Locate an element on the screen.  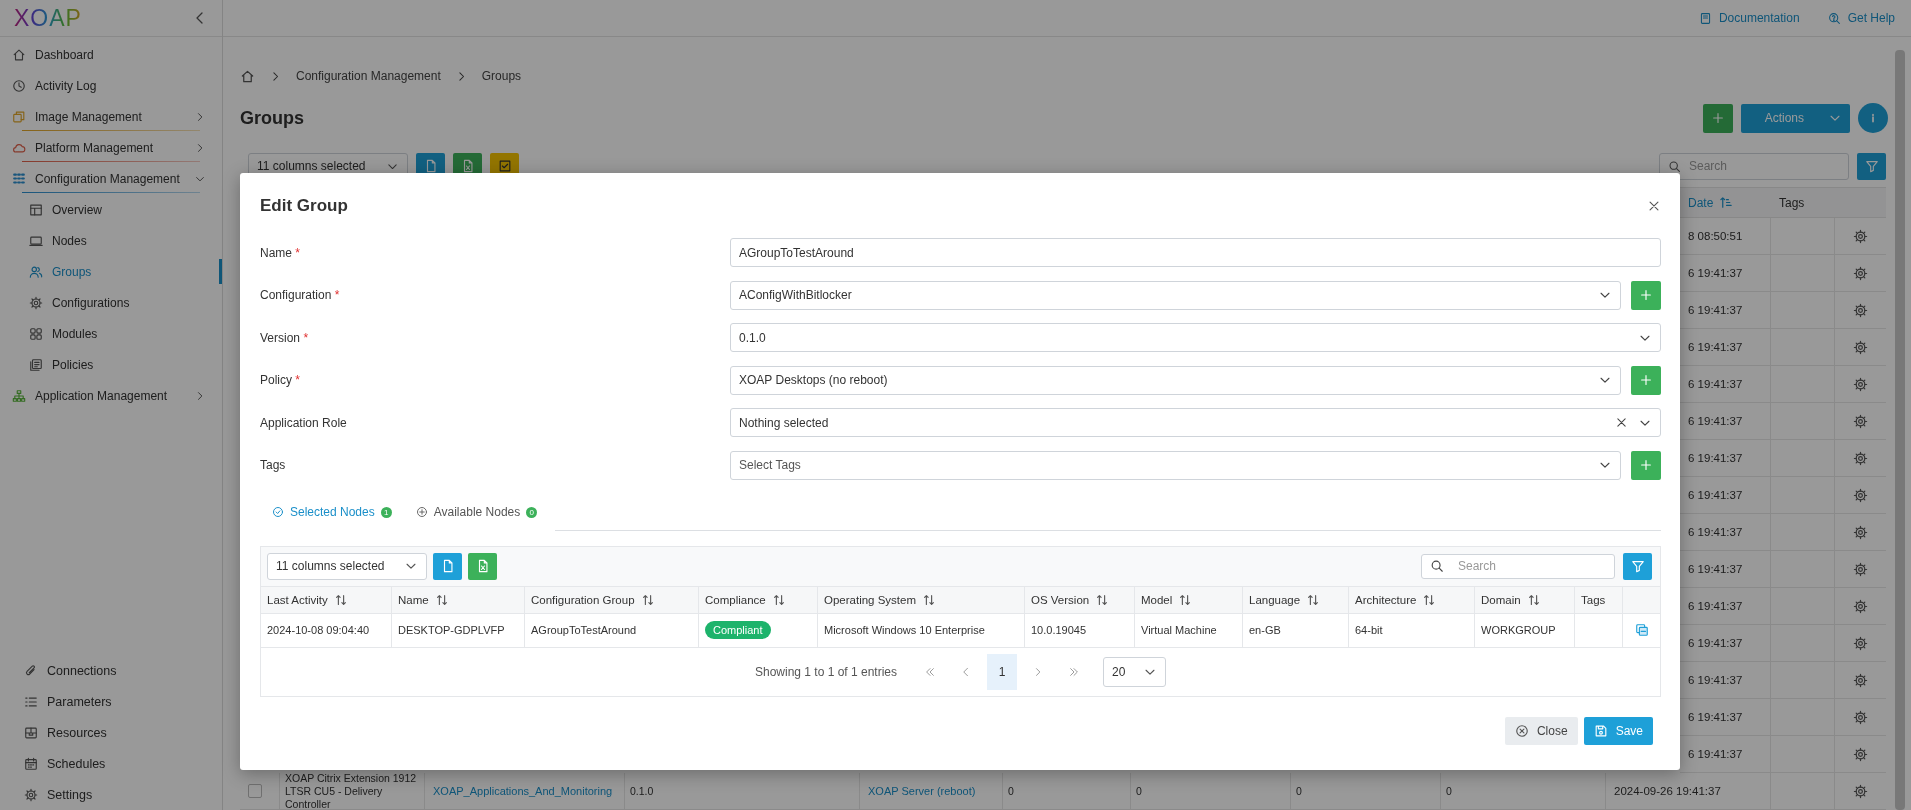
page-button: 1 is located at coordinates (1002, 671).